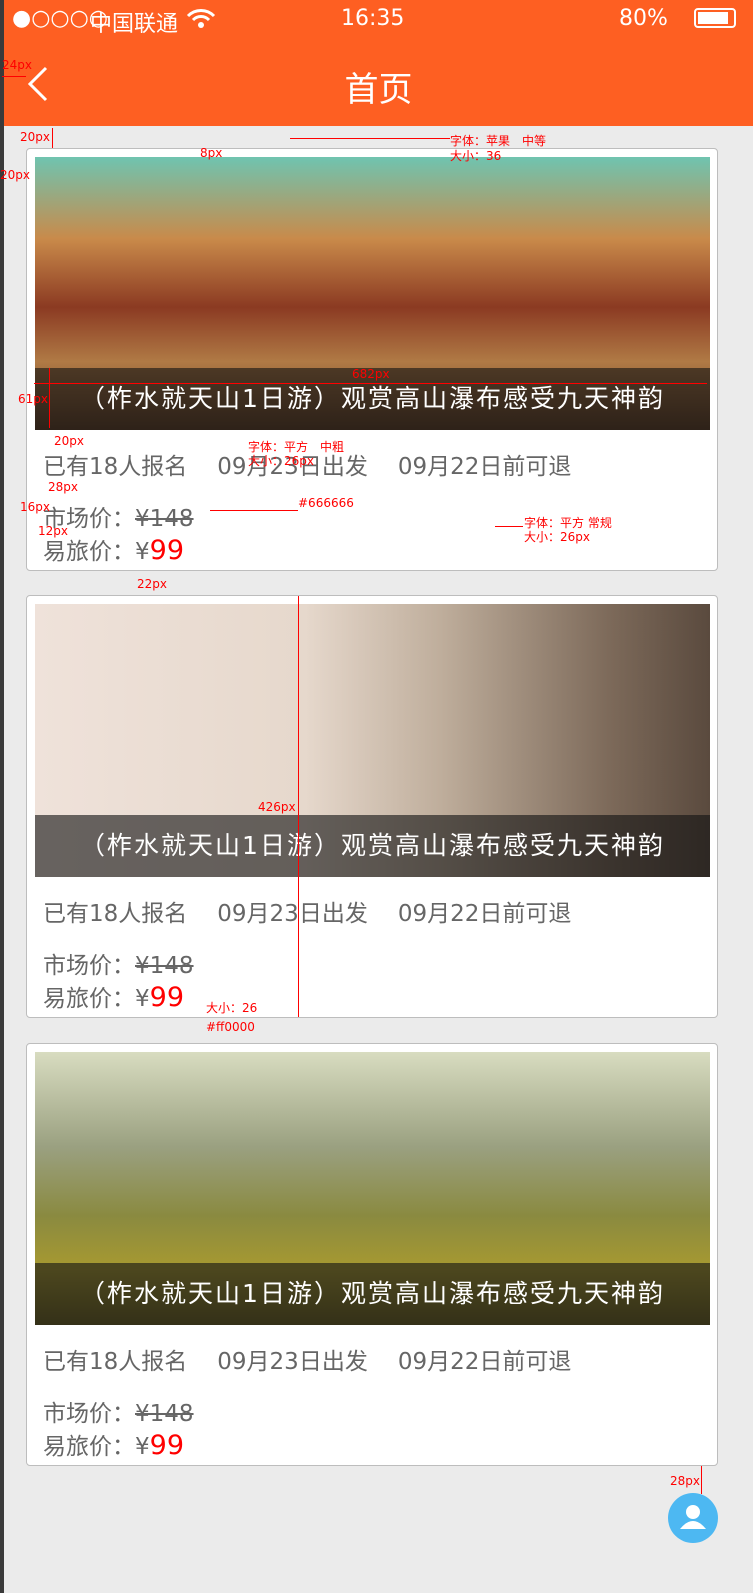 The image size is (753, 1593). Describe the element at coordinates (230, 1027) in the screenshot. I see `annotation: #ff0000` at that location.